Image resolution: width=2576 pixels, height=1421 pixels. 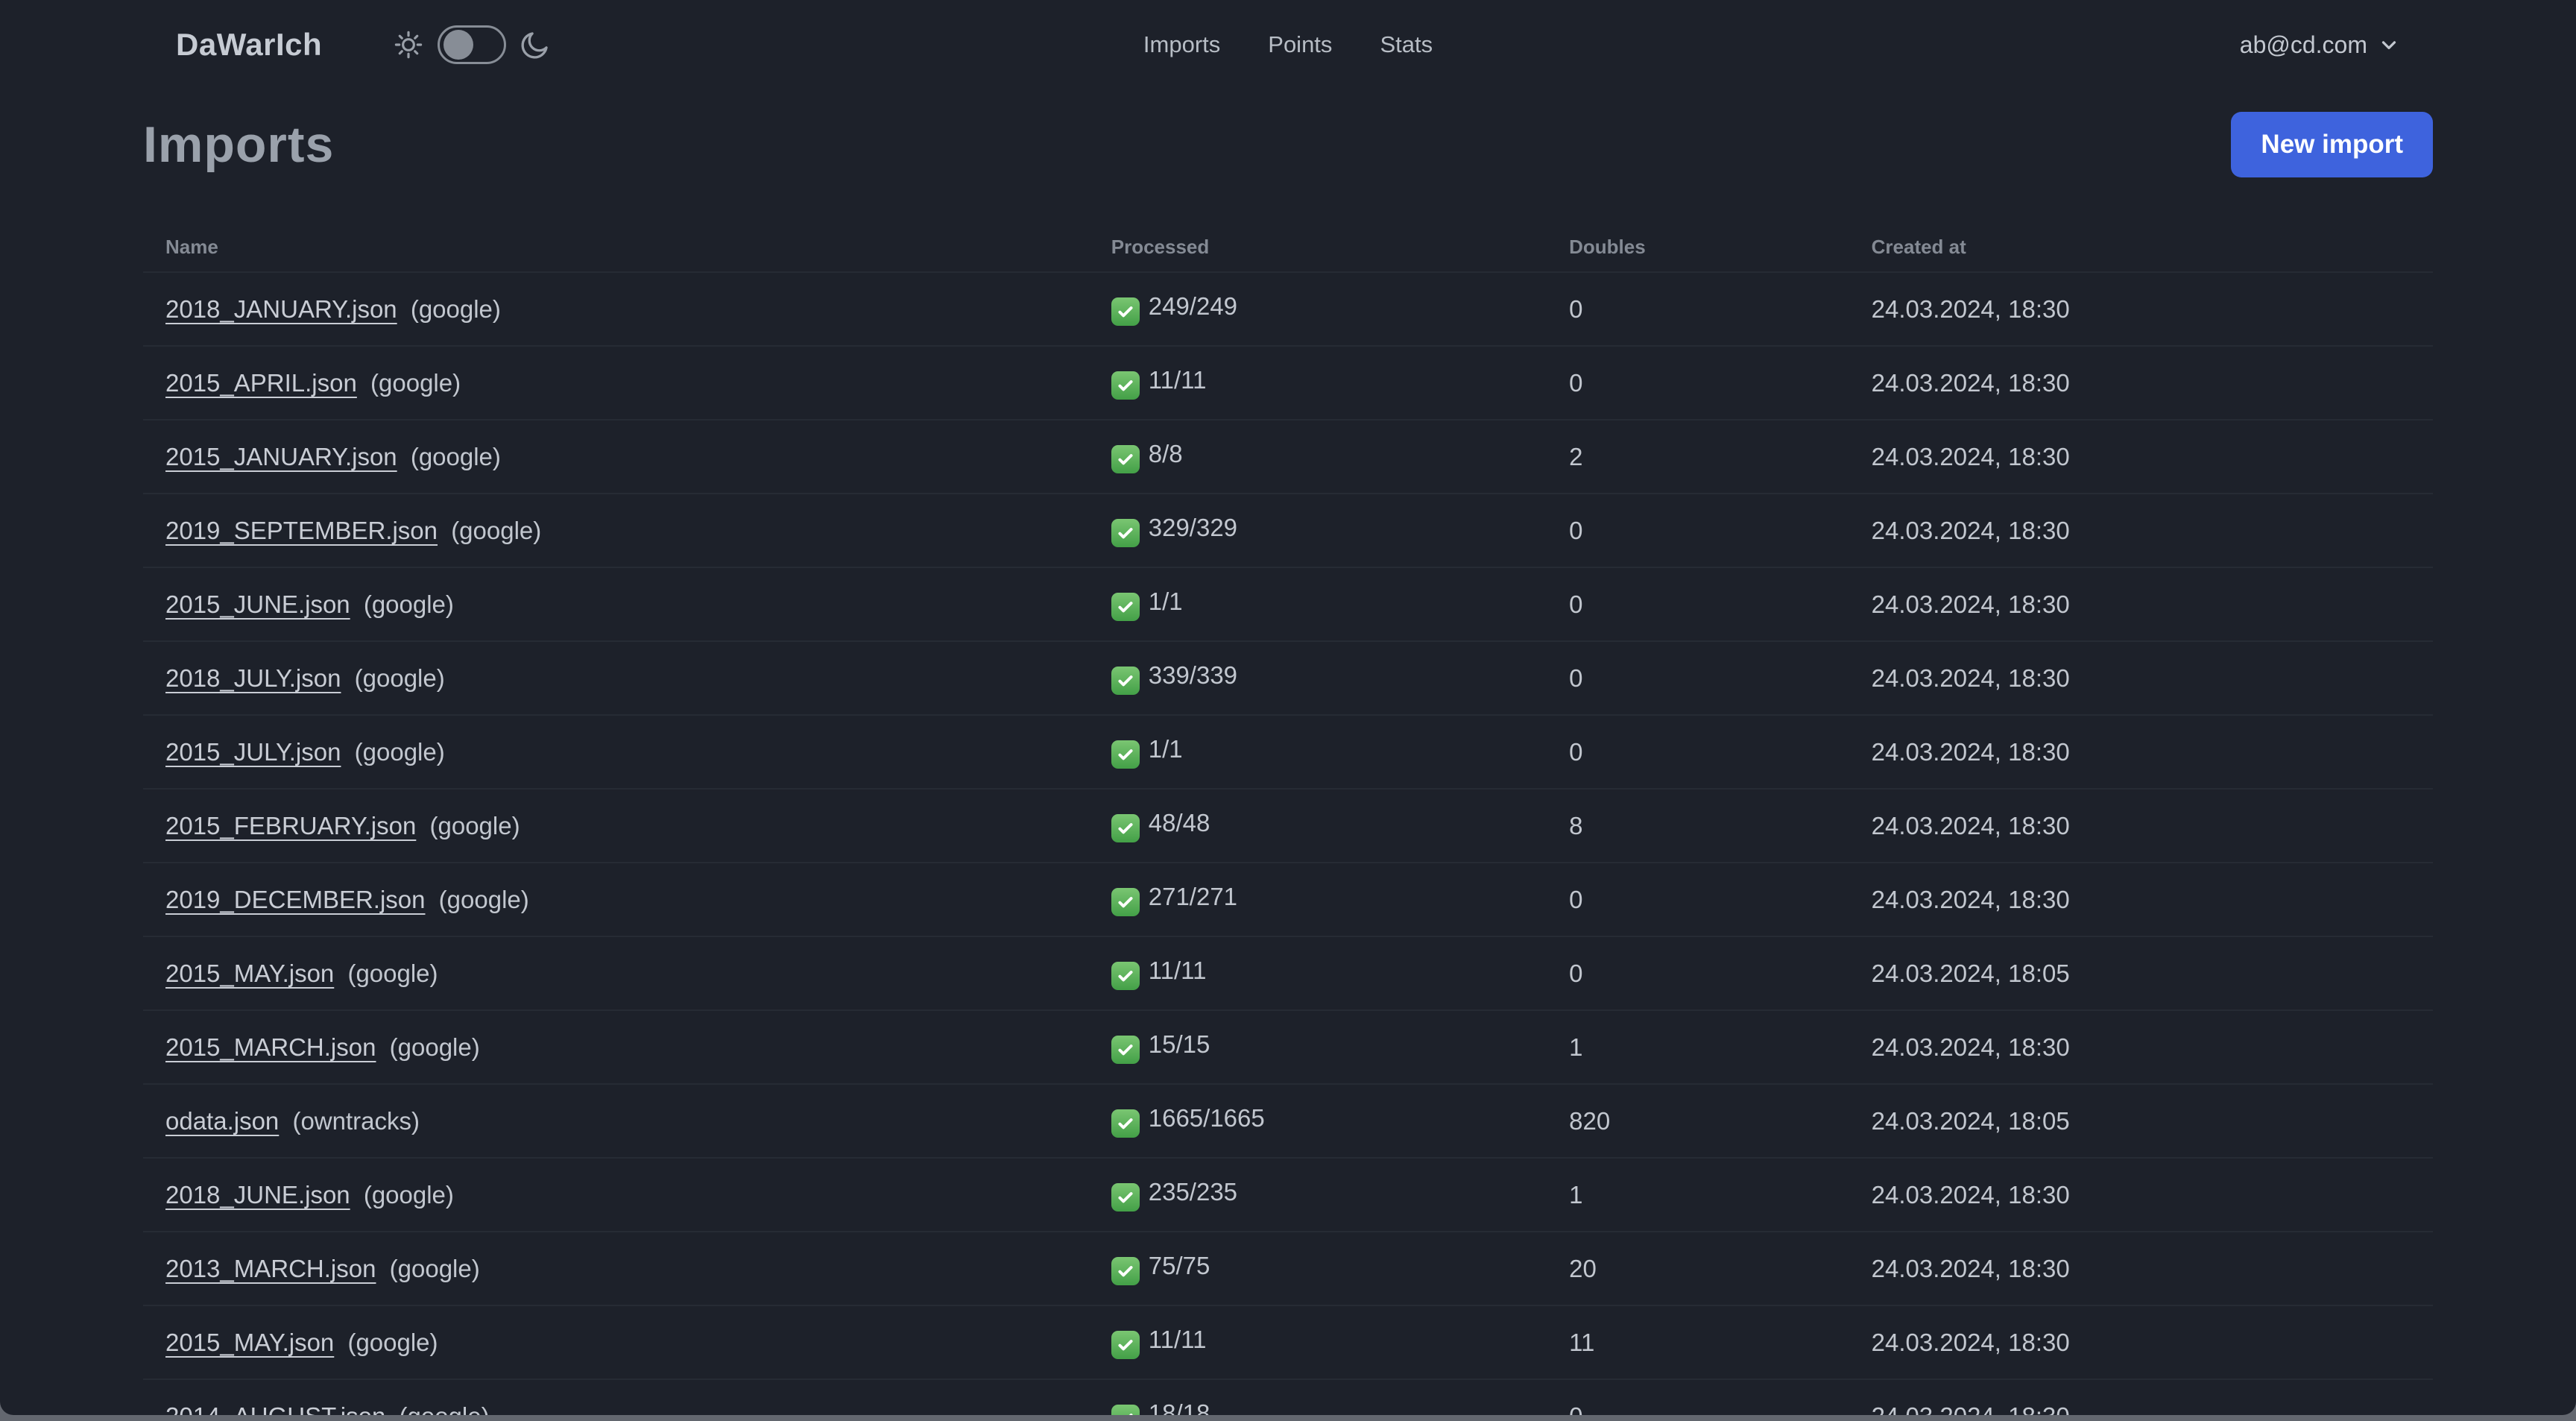 I want to click on doubles-count: 2, so click(x=1576, y=456).